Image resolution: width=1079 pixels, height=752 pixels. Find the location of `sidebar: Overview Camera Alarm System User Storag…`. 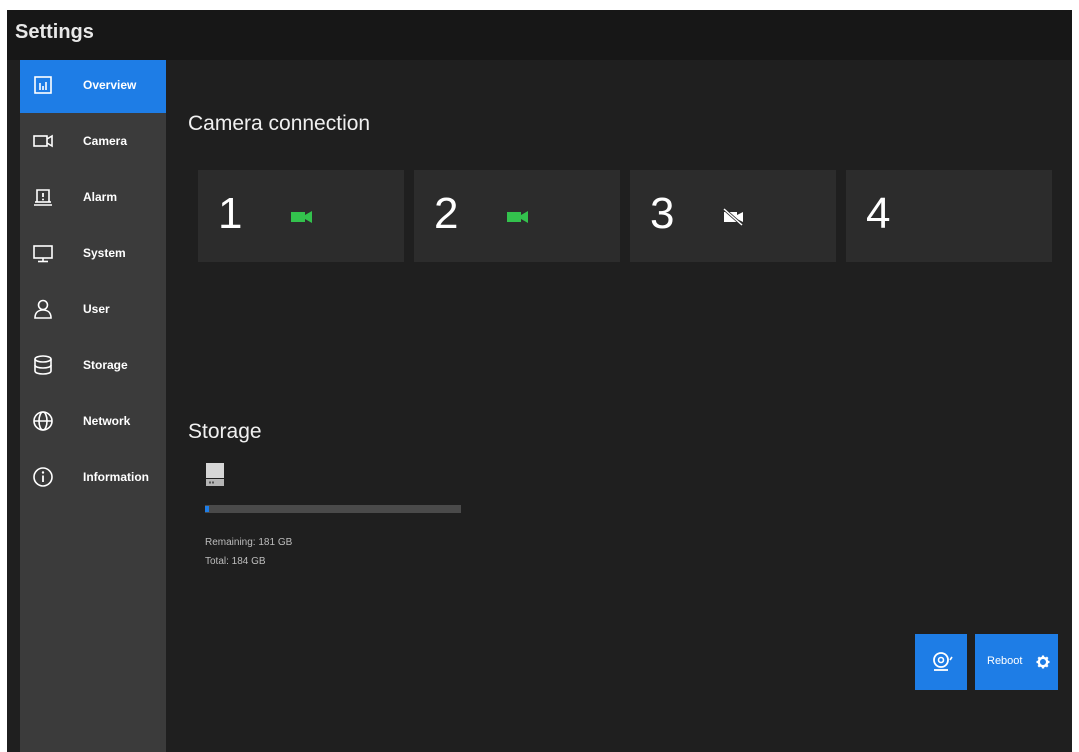

sidebar: Overview Camera Alarm System User Storag… is located at coordinates (93, 406).